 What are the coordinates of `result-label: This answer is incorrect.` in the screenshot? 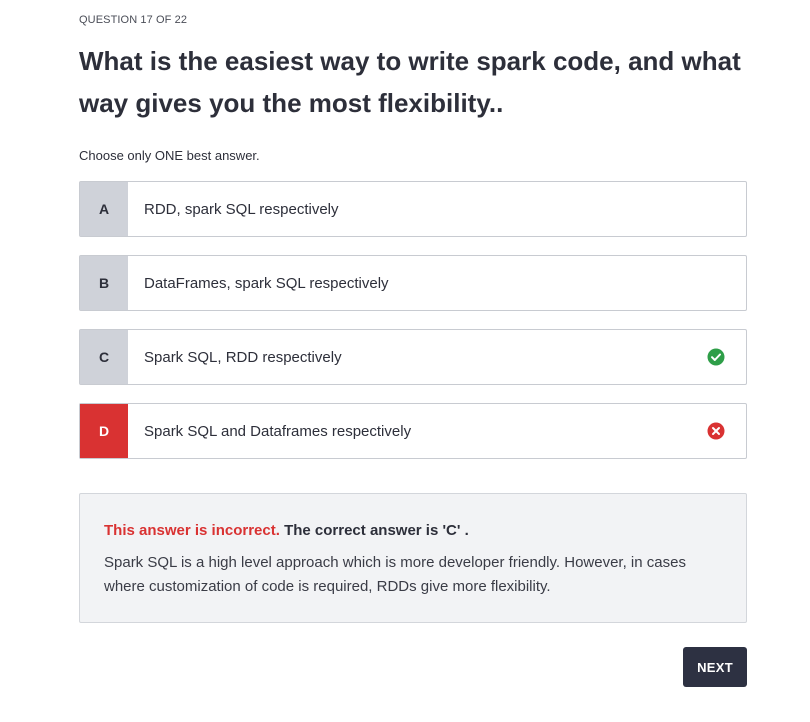 It's located at (192, 530).